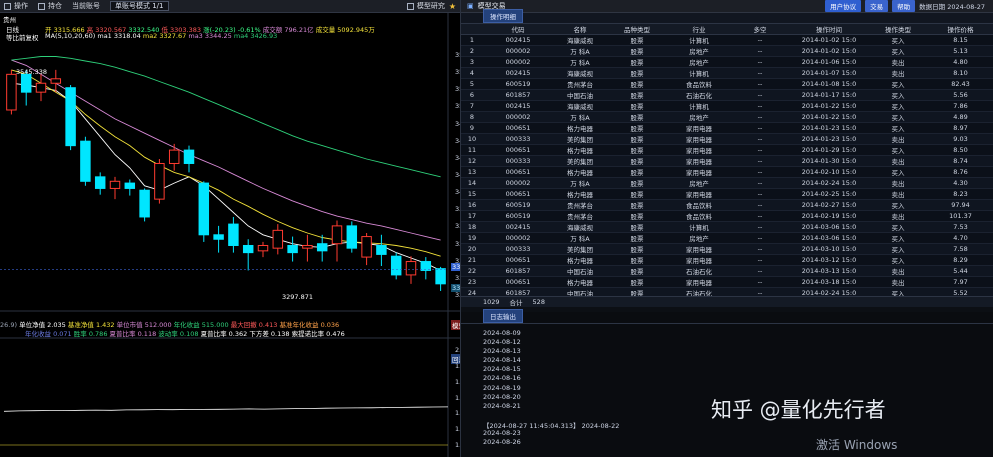 This screenshot has width=993, height=457. What do you see at coordinates (580, 29) in the screenshot?
I see `column-header: 名称` at bounding box center [580, 29].